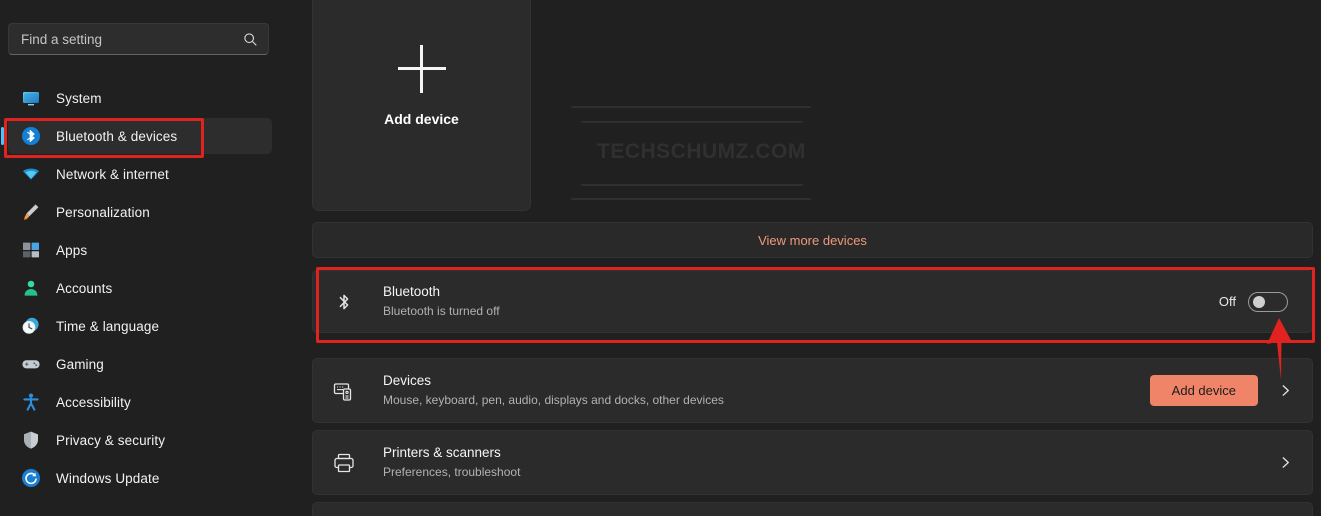 The height and width of the screenshot is (516, 1321). What do you see at coordinates (31, 326) in the screenshot?
I see `clock-icon` at bounding box center [31, 326].